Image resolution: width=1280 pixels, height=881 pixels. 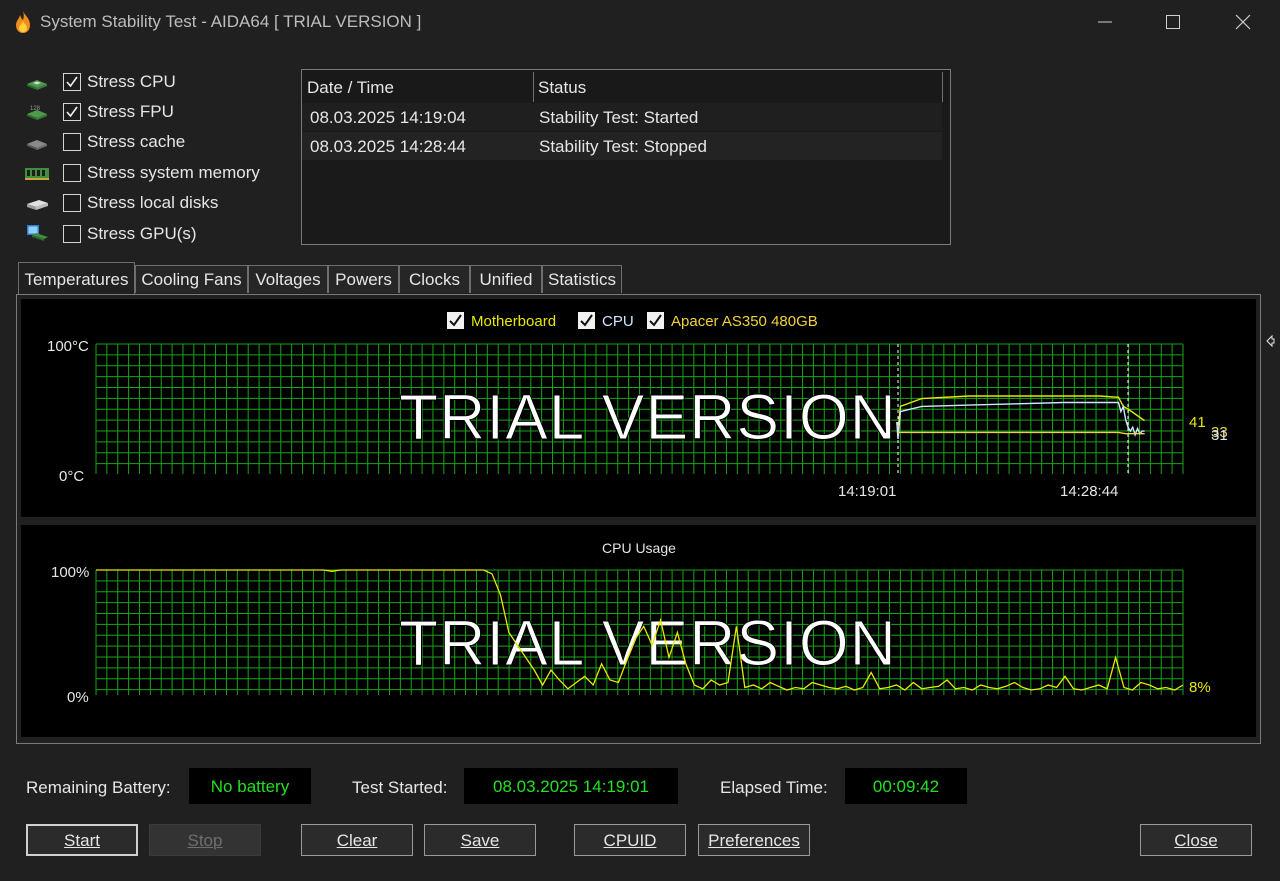 I want to click on stress-disks-option: Stress local disks, so click(x=154, y=204).